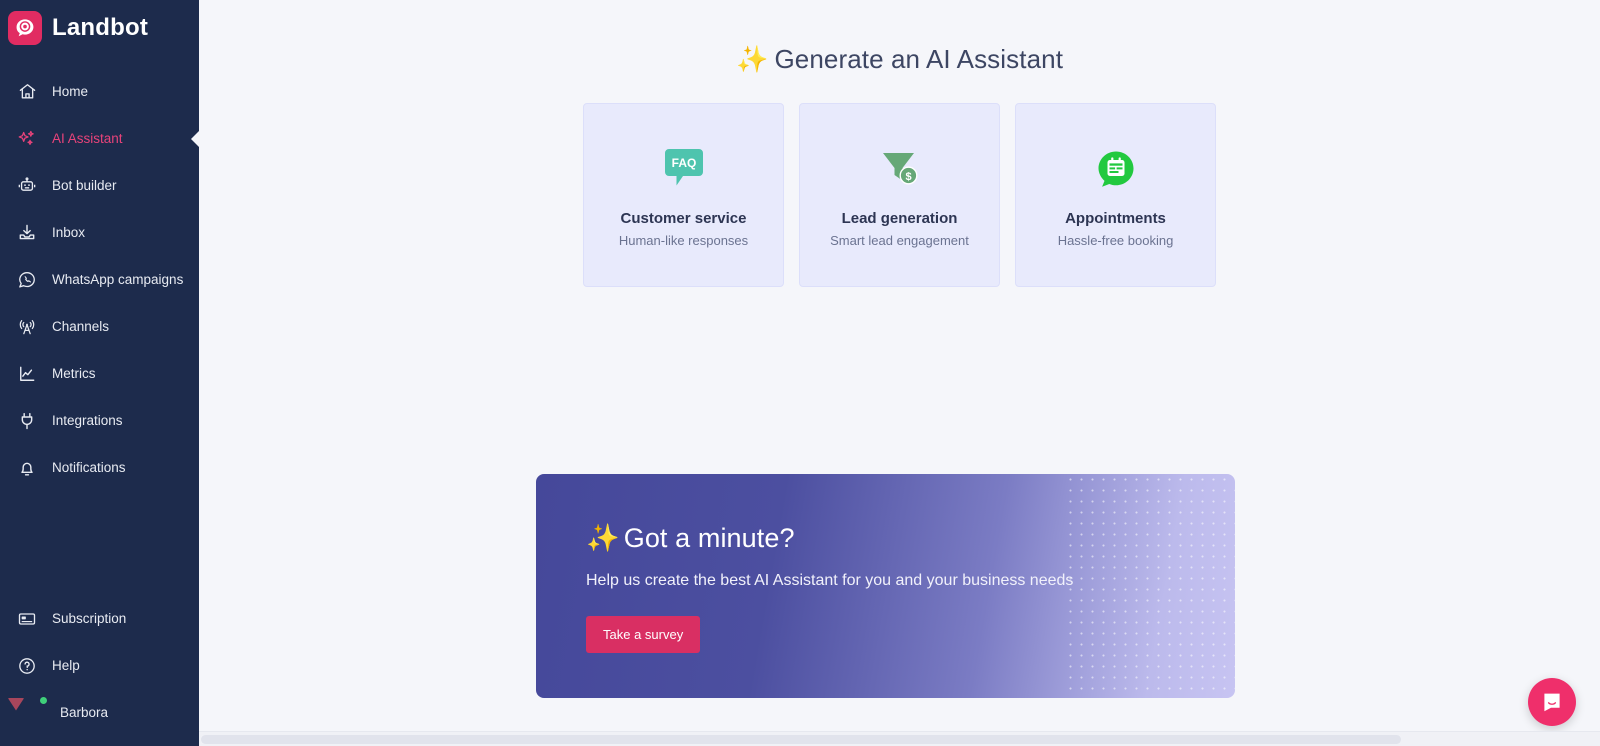 The width and height of the screenshot is (1600, 746). I want to click on sidebar-item-help: Help, so click(99, 665).